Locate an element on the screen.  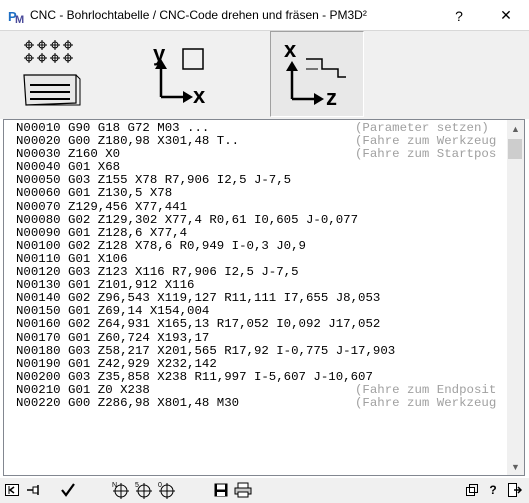
crosshair-0-icon: 0 is located at coordinates (167, 490).